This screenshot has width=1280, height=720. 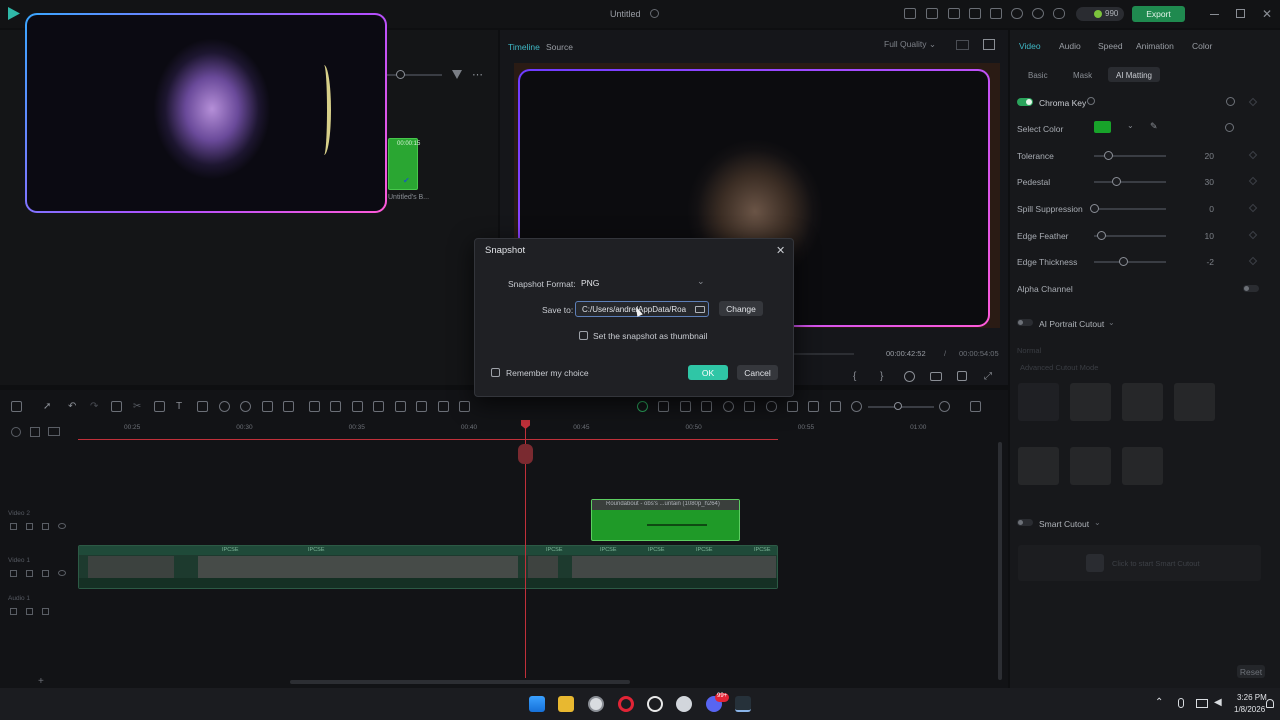 I want to click on smart-cutout-area: Click to start Smart Cutout, so click(x=1139, y=563).